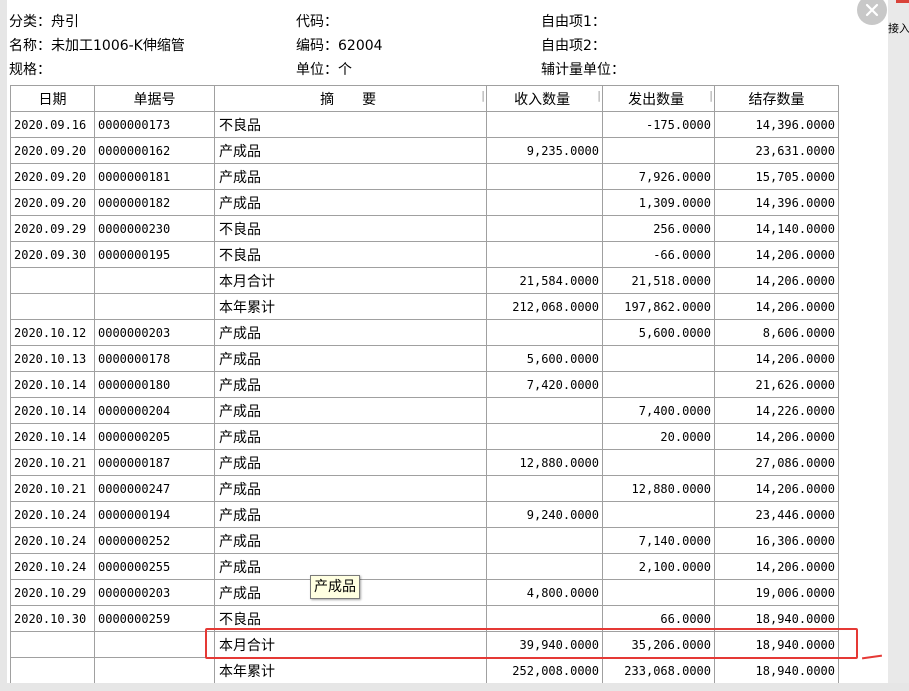 The width and height of the screenshot is (909, 691). I want to click on cell-doc-no: 0000000195, so click(154, 254).